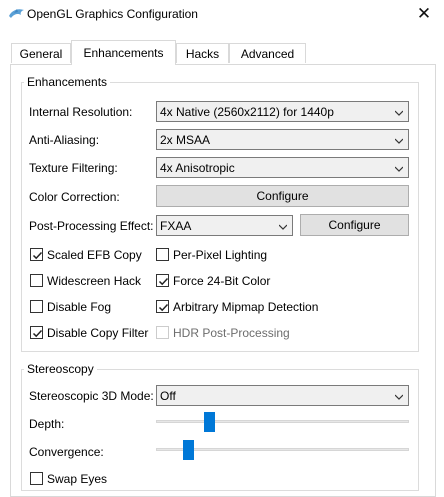  Describe the element at coordinates (66, 452) in the screenshot. I see `convergence-label: Convergence:` at that location.